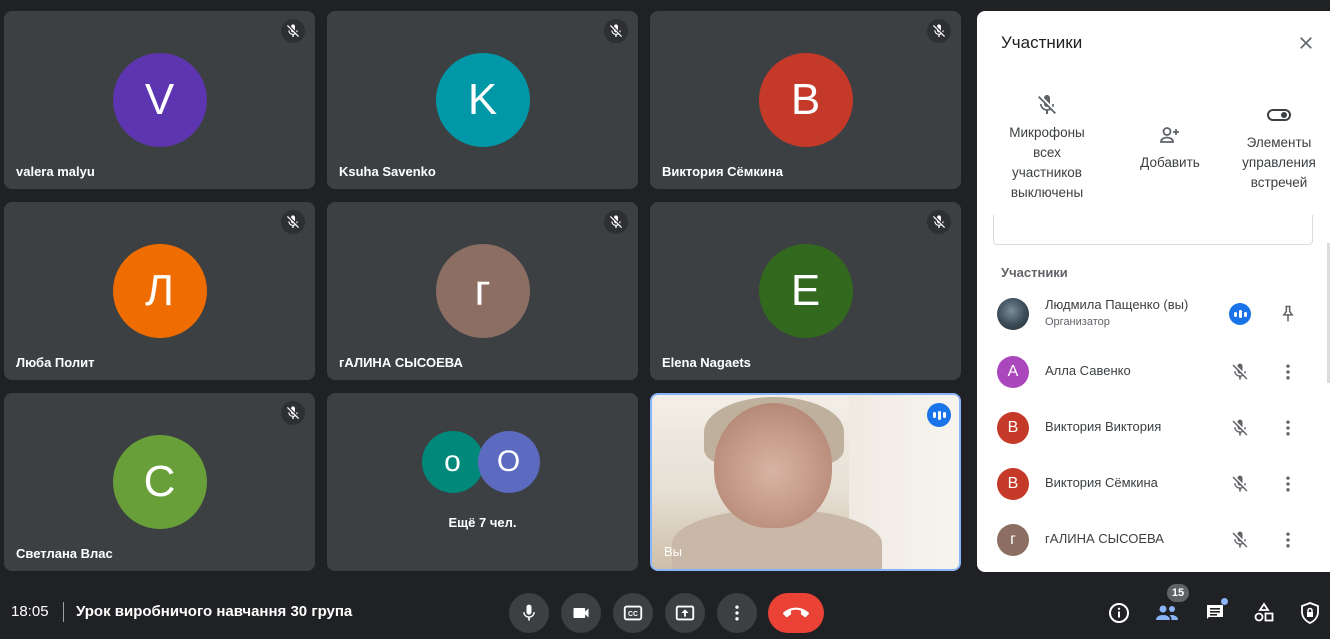 The height and width of the screenshot is (639, 1330). I want to click on participant-tile: В Виктория Сёмкина, so click(805, 100).